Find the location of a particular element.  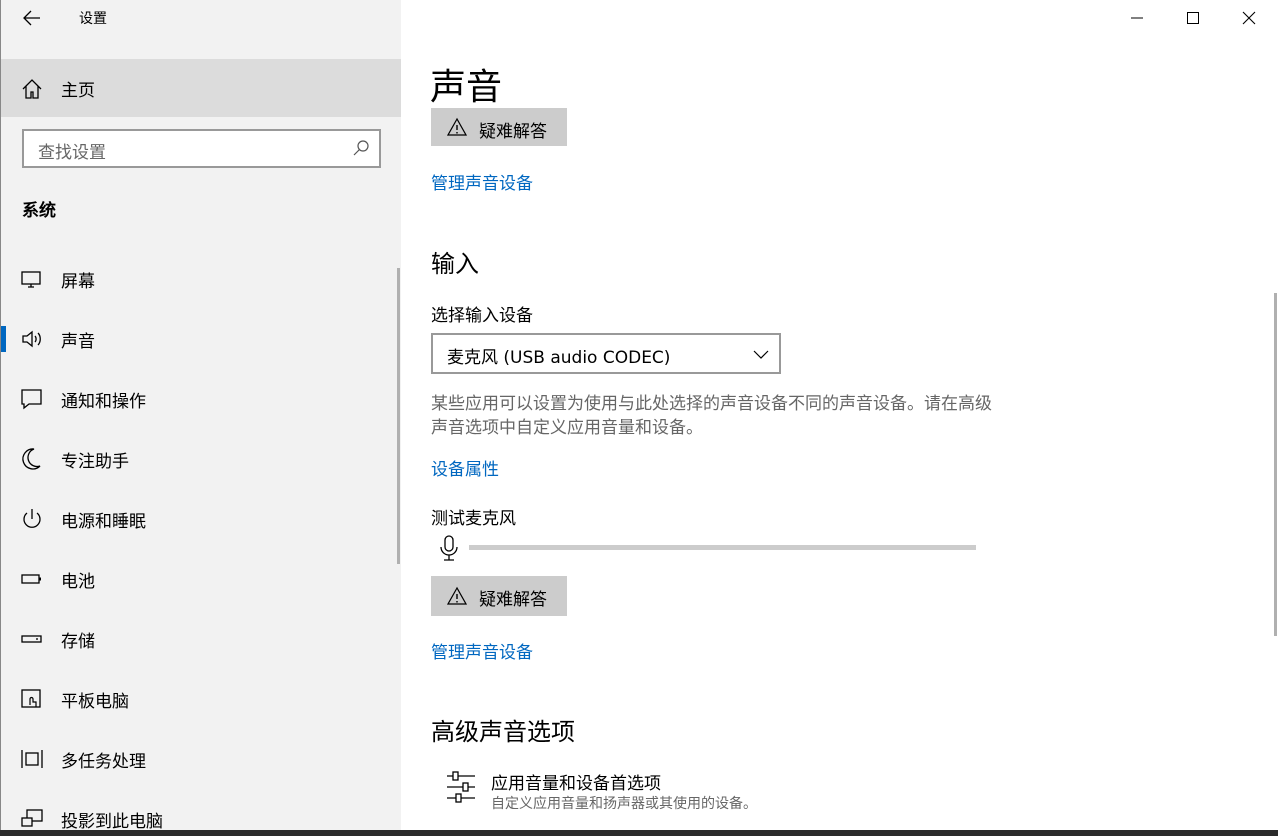

minimize-icon is located at coordinates (1137, 18).